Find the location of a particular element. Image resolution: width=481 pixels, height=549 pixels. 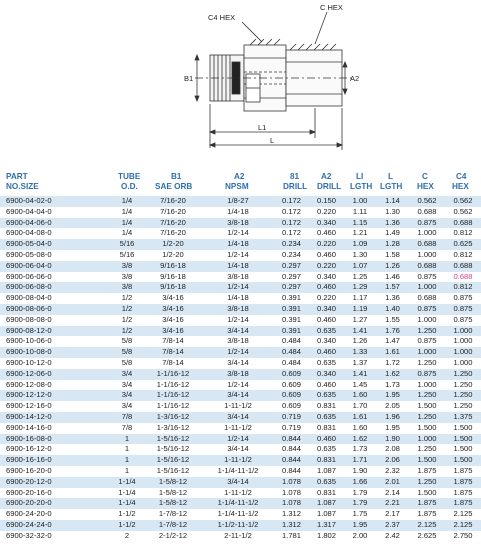

b1-drill-cell: 0.844 is located at coordinates (291, 460).